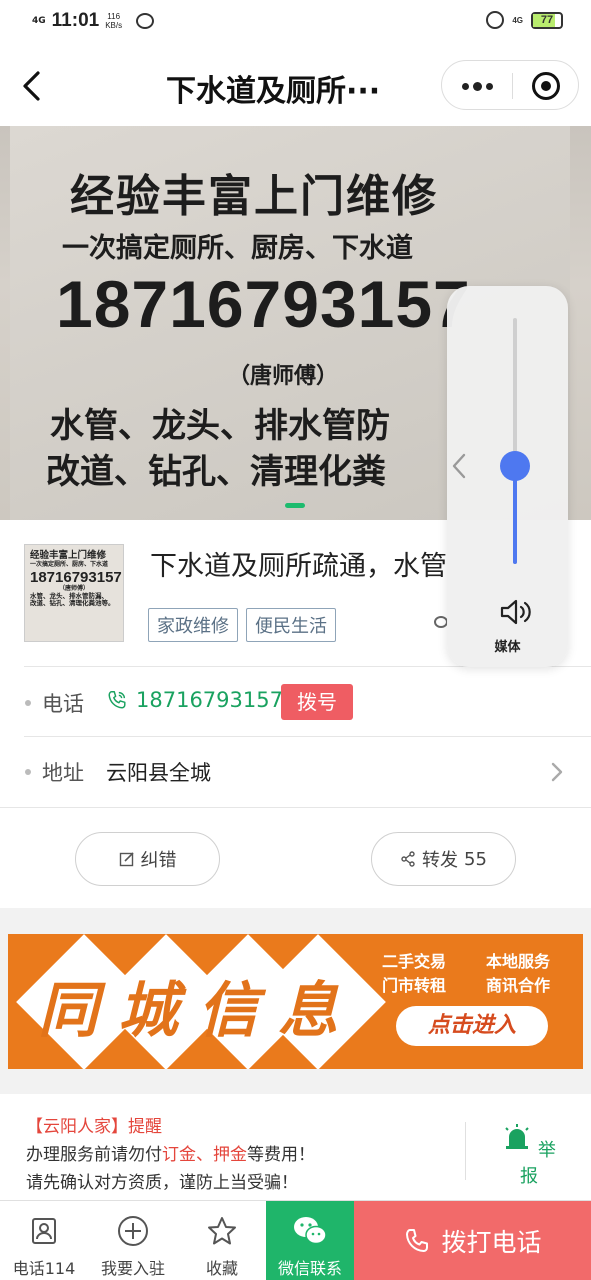 The height and width of the screenshot is (1280, 591). I want to click on tab-join: 我要入驻, so click(133, 1240).